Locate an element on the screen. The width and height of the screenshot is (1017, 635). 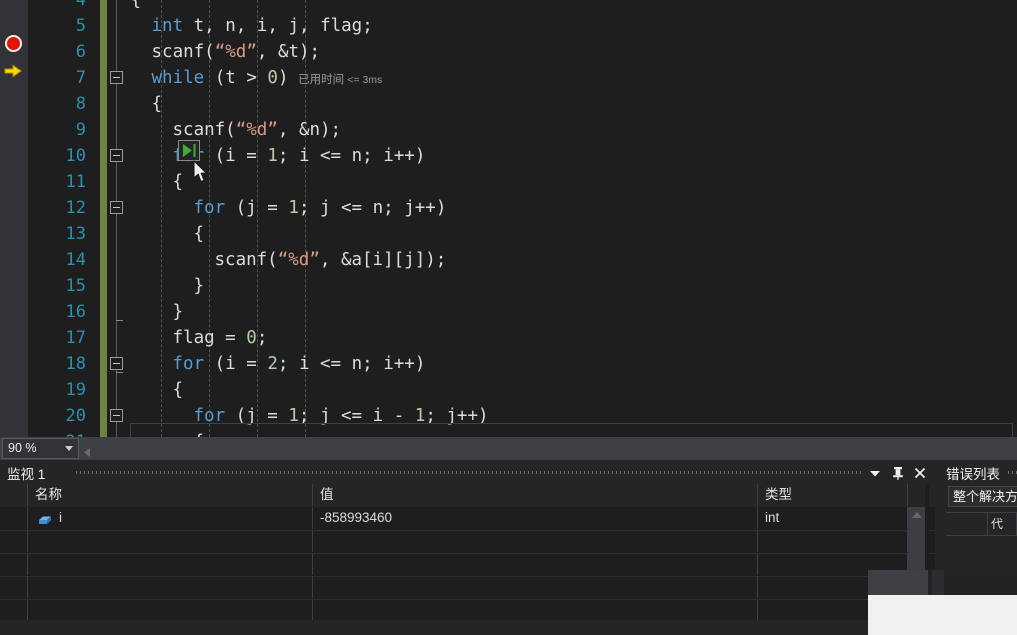
watch-value-cell: -858993460 is located at coordinates (535, 518).